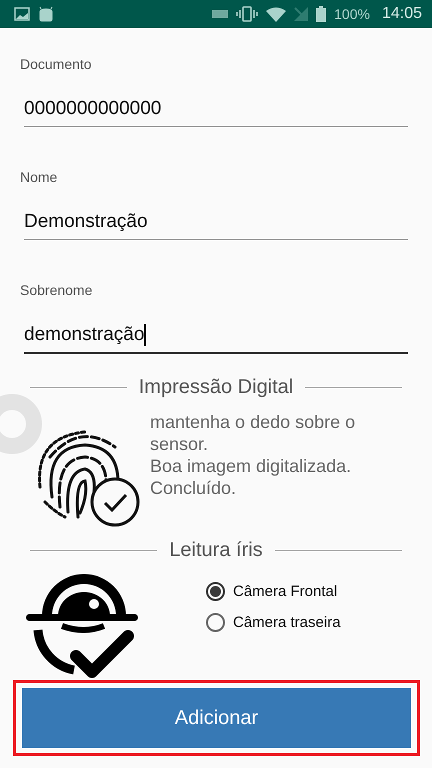 The width and height of the screenshot is (432, 768). What do you see at coordinates (56, 65) in the screenshot?
I see `field-label: Documento` at bounding box center [56, 65].